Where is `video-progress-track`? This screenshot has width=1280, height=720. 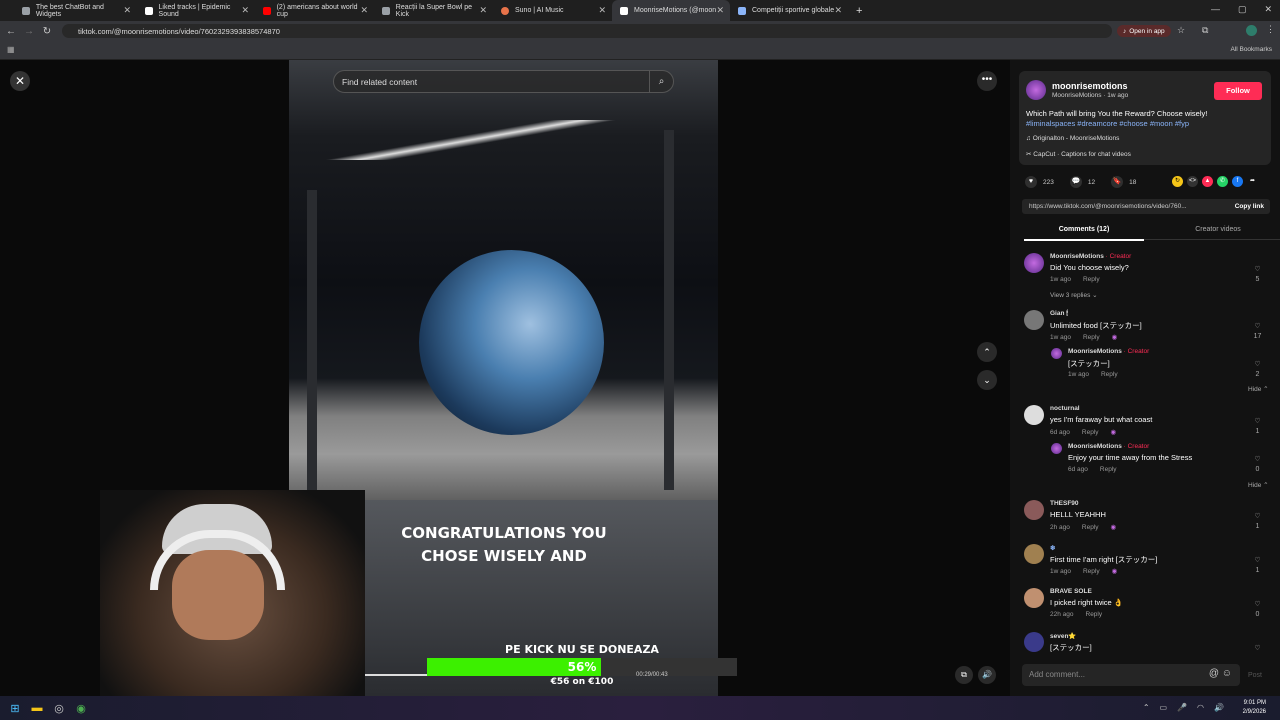
video-progress-track is located at coordinates (396, 675).